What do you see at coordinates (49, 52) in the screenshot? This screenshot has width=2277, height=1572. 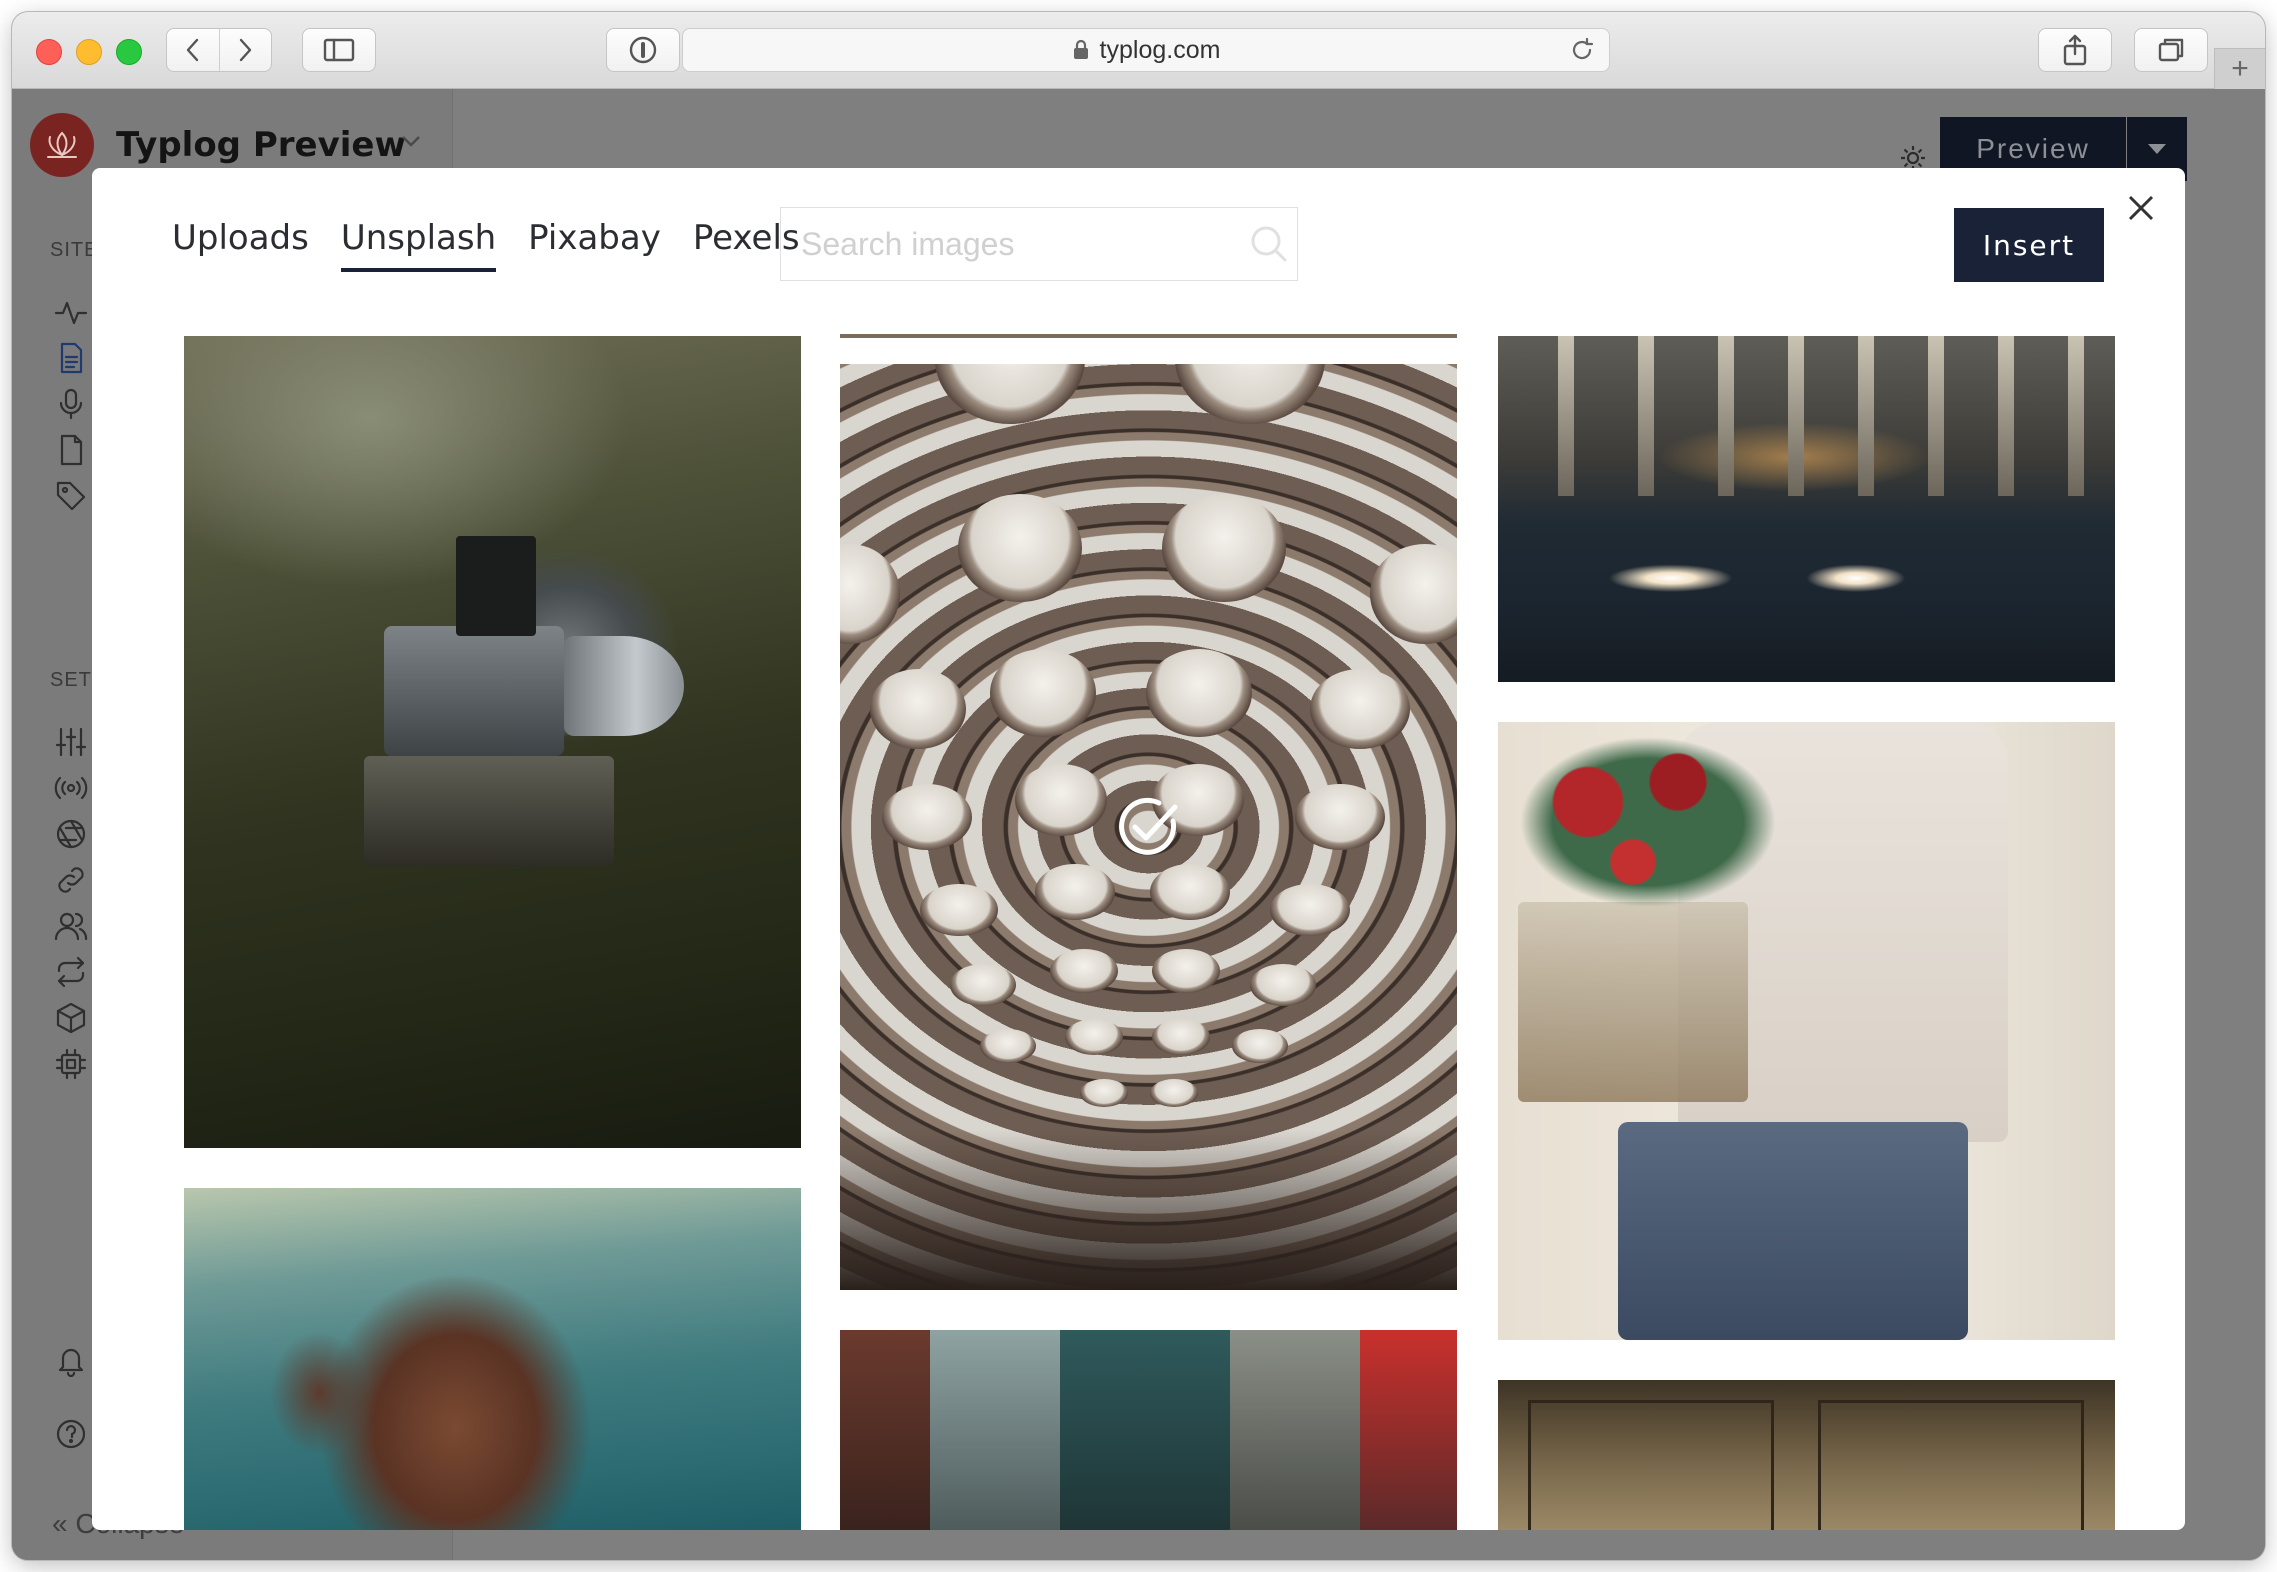 I see `close-window-button` at bounding box center [49, 52].